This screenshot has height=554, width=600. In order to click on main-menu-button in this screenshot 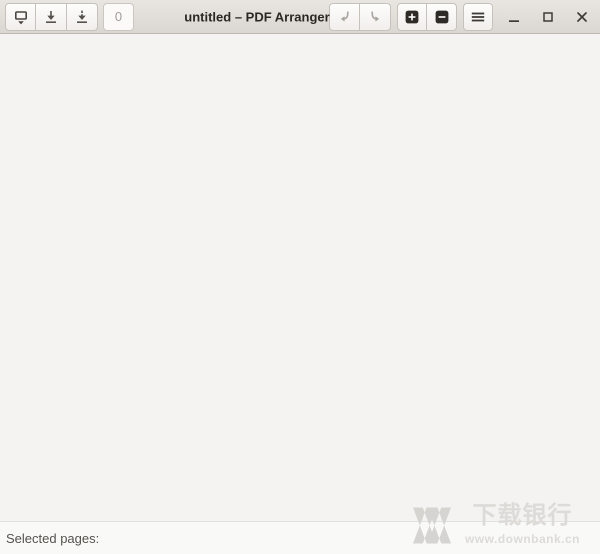, I will do `click(478, 16)`.